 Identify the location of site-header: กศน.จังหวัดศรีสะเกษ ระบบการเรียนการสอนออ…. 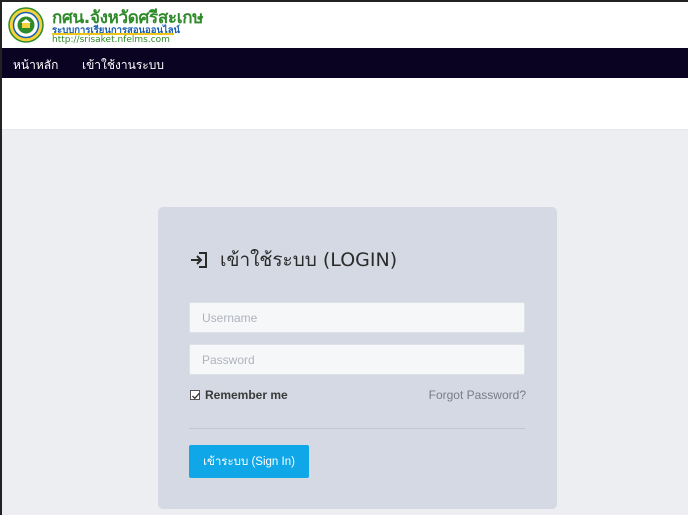
(345, 25).